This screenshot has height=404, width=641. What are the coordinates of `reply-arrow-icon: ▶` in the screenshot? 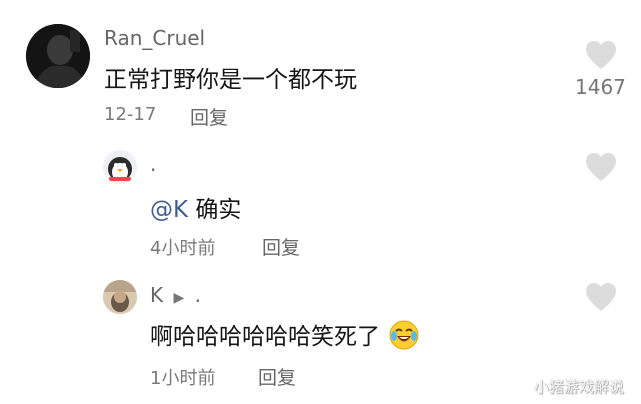 It's located at (179, 298).